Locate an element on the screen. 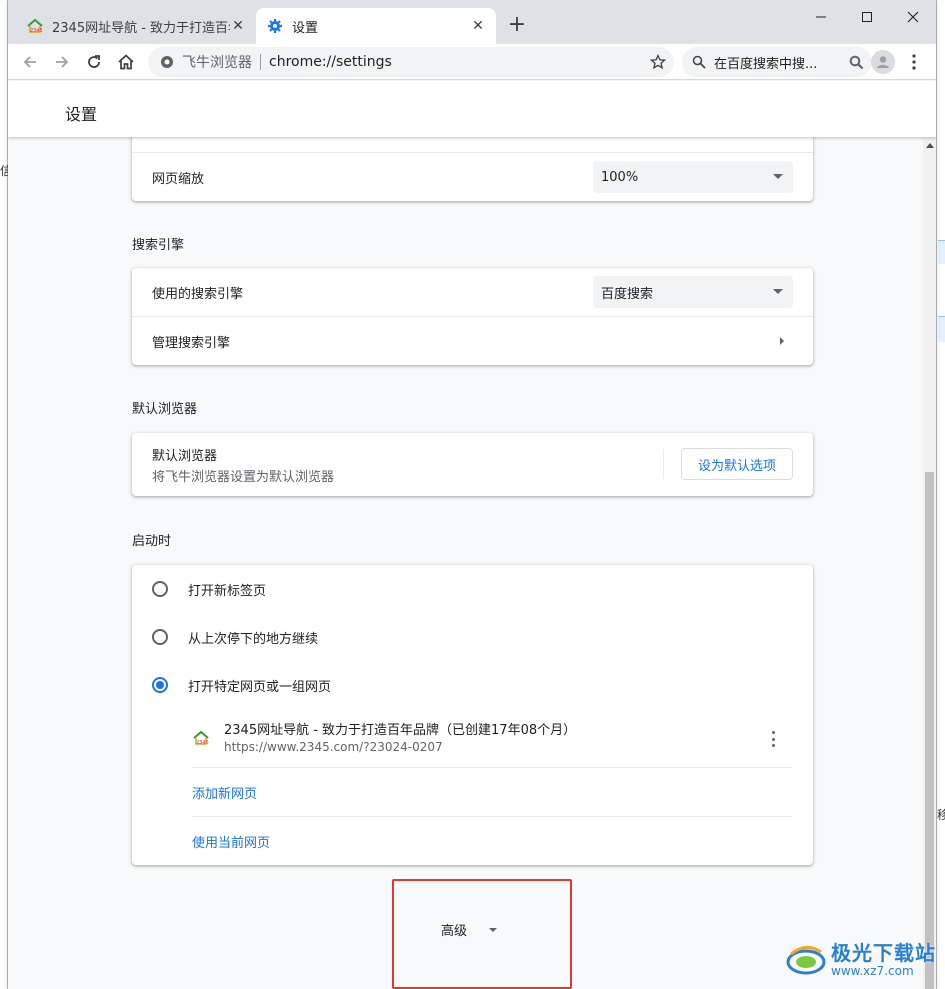 The height and width of the screenshot is (989, 945). page-title: 设置 is located at coordinates (81, 114).